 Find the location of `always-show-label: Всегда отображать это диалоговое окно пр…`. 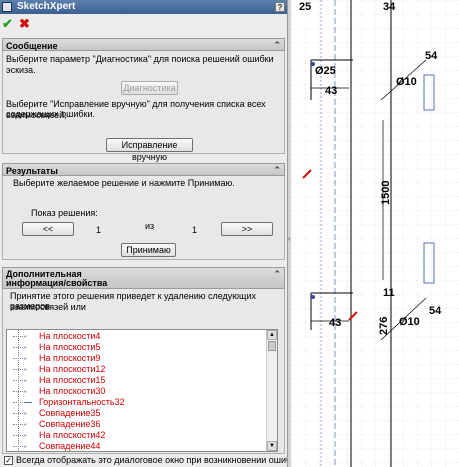

always-show-label: Всегда отображать это диалоговое окно пр… is located at coordinates (151, 460).